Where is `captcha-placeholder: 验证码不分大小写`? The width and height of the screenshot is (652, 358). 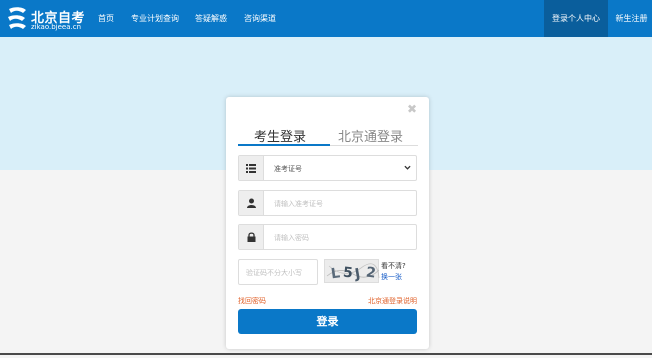 captcha-placeholder: 验证码不分大小写 is located at coordinates (274, 273).